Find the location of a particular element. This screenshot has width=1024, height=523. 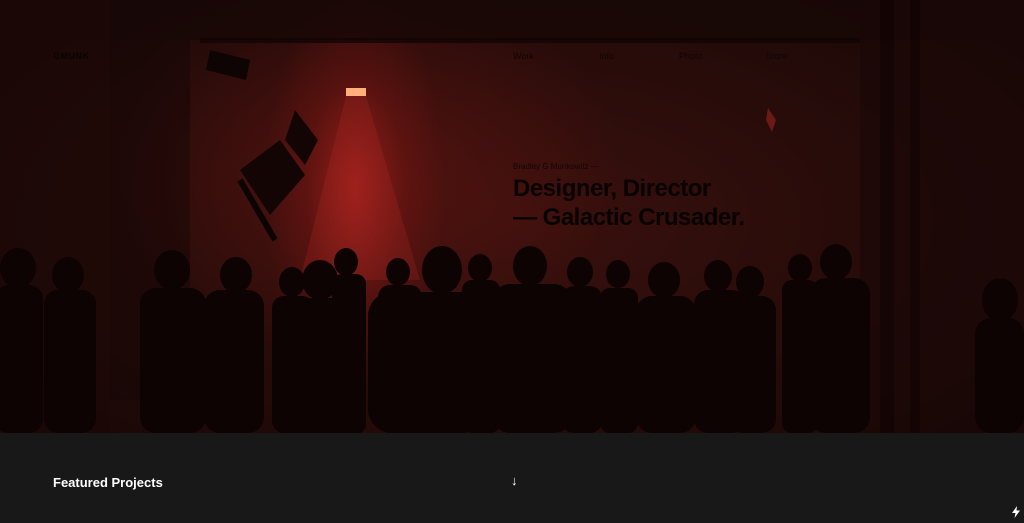

ceiling-beam is located at coordinates (530, 40).